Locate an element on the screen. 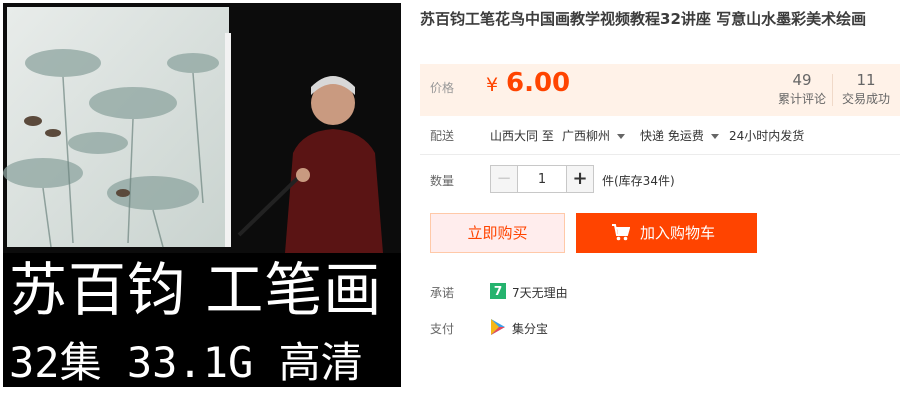 Image resolution: width=903 pixels, height=410 pixels. add-to-cart-label: 加入购物车 is located at coordinates (678, 233).